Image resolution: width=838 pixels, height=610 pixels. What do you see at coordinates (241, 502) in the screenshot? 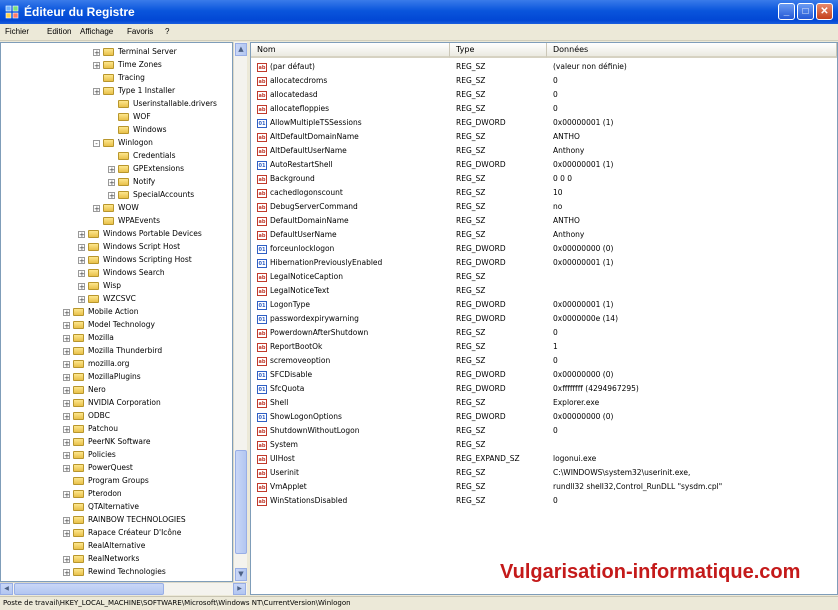
I see `tree-scroll-thumb` at bounding box center [241, 502].